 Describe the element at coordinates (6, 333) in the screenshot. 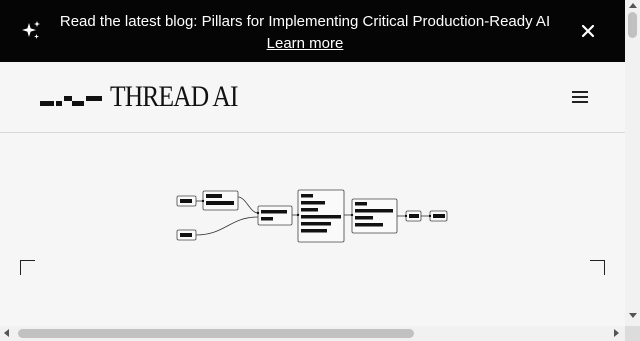

I see `scroll-left-arrow-icon` at that location.